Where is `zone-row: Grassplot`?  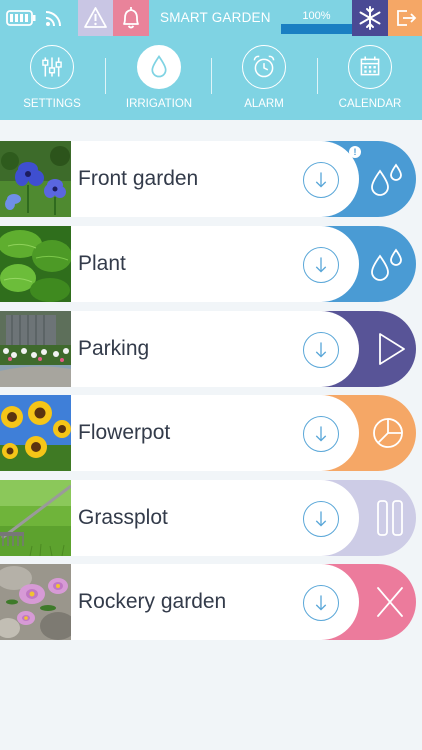 zone-row: Grassplot is located at coordinates (211, 518).